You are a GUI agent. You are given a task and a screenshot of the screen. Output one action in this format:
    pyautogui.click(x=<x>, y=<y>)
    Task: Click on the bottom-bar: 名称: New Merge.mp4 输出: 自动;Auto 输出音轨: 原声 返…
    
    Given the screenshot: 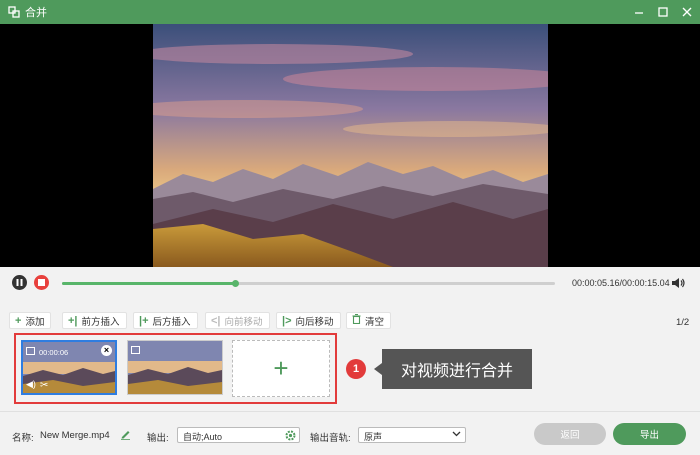 What is the action you would take?
    pyautogui.click(x=350, y=433)
    